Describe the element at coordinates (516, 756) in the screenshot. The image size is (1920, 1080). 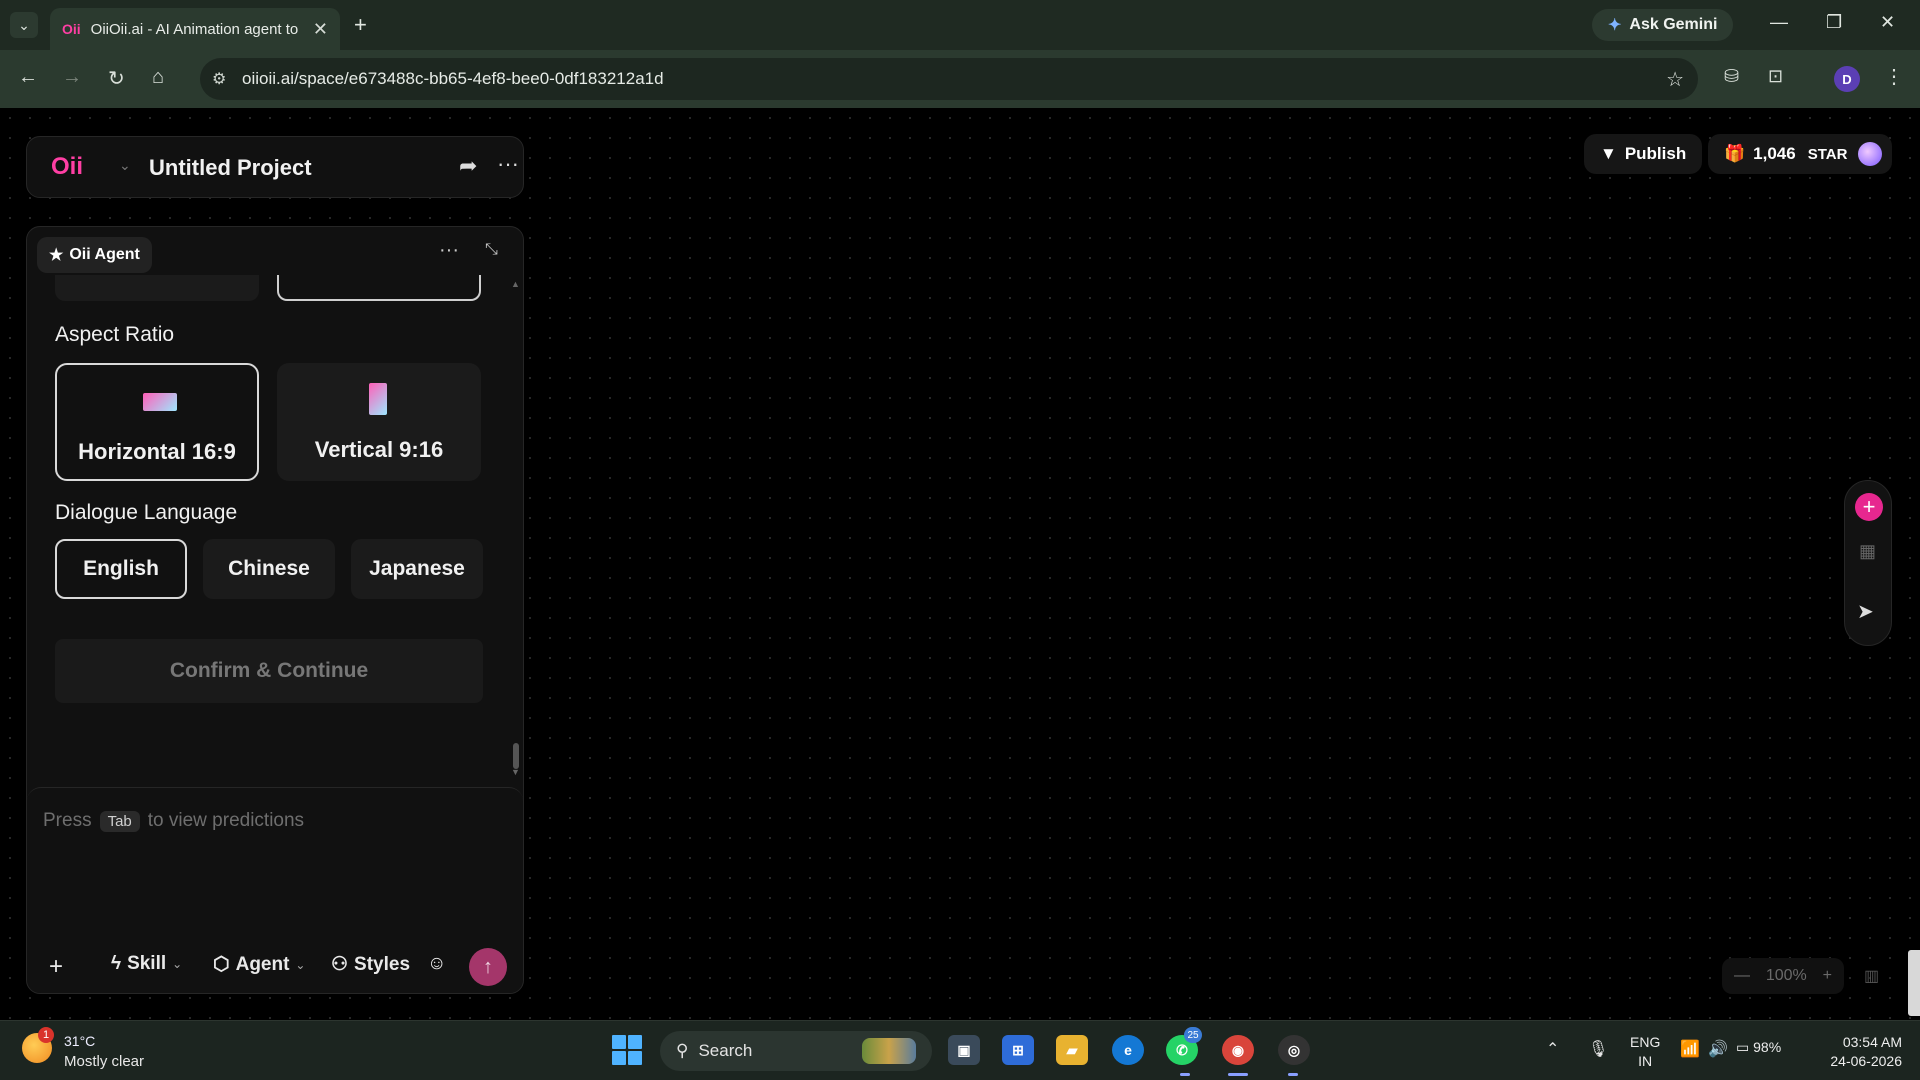
I see `scrollbar-thumb` at that location.